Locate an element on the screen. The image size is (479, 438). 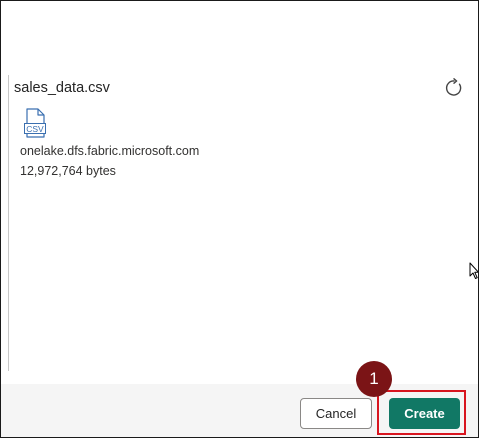
refresh-button is located at coordinates (454, 88).